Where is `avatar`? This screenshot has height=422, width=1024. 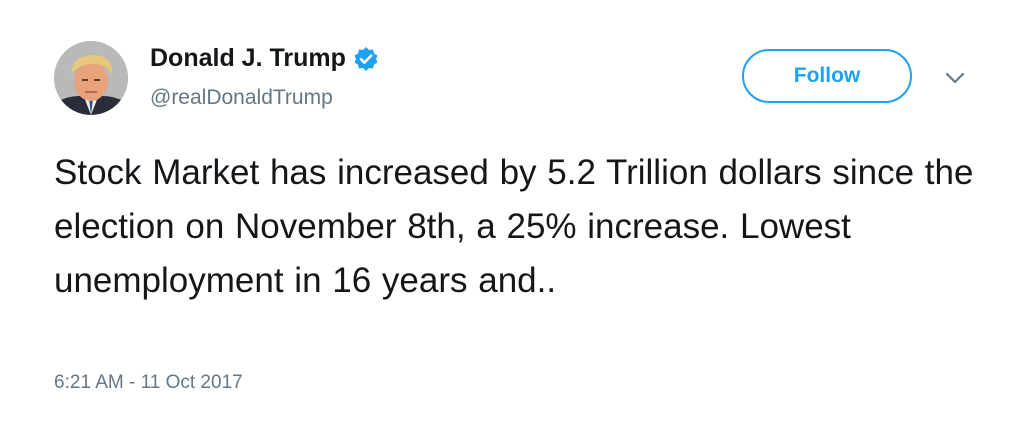 avatar is located at coordinates (91, 78).